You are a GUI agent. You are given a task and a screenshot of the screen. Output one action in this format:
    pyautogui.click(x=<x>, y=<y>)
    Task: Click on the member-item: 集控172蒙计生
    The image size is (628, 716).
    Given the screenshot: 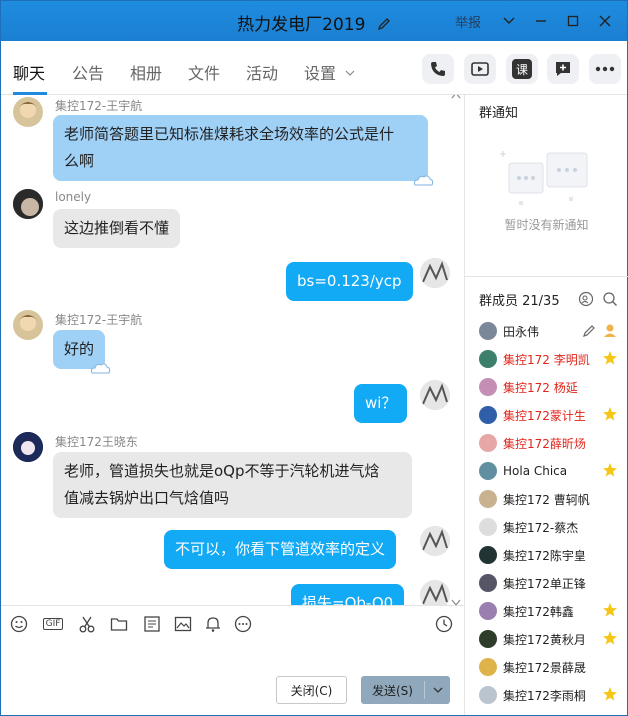 What is the action you would take?
    pyautogui.click(x=551, y=415)
    